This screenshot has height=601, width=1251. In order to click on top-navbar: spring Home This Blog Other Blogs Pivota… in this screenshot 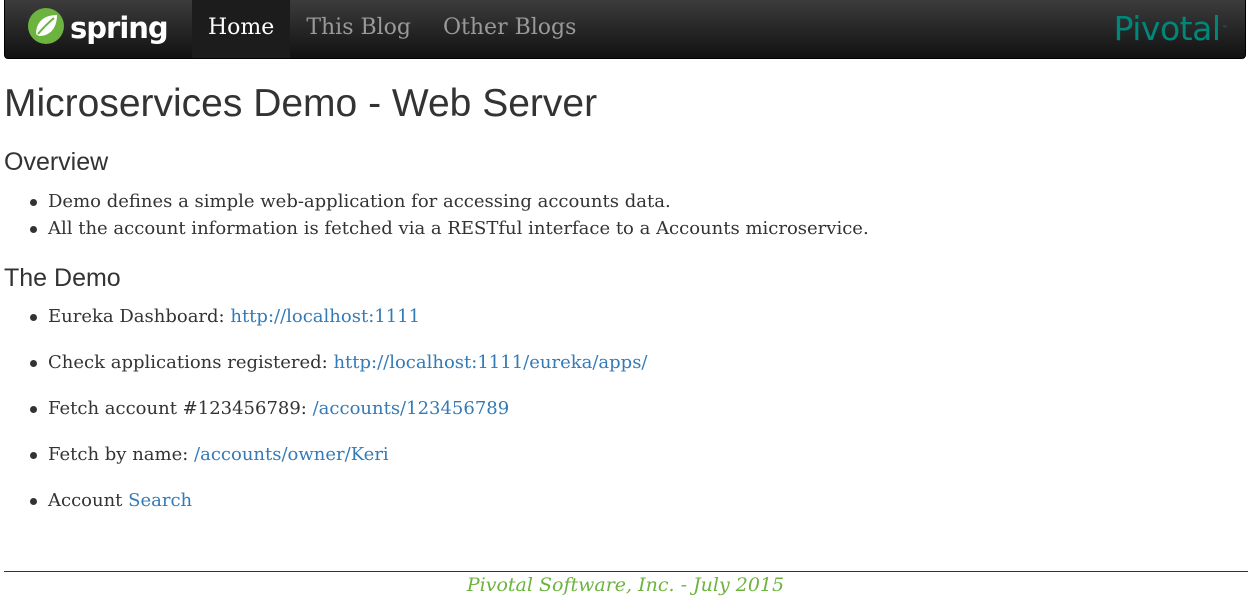, I will do `click(625, 29)`.